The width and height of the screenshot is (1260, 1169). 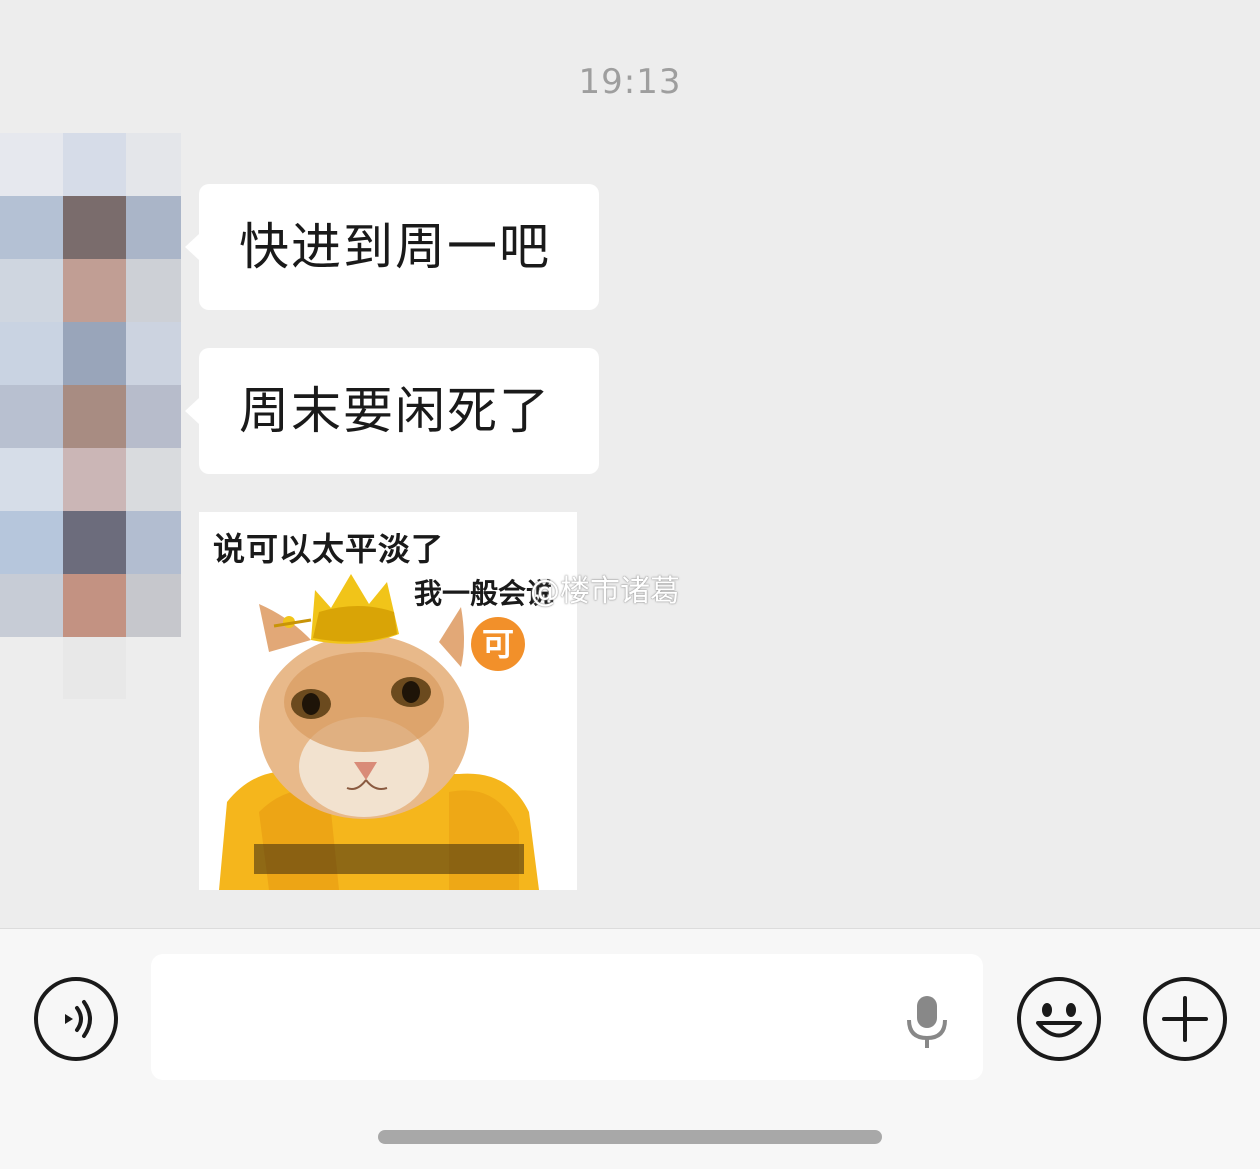 I want to click on message-text: 周末要闲死了, so click(x=395, y=411).